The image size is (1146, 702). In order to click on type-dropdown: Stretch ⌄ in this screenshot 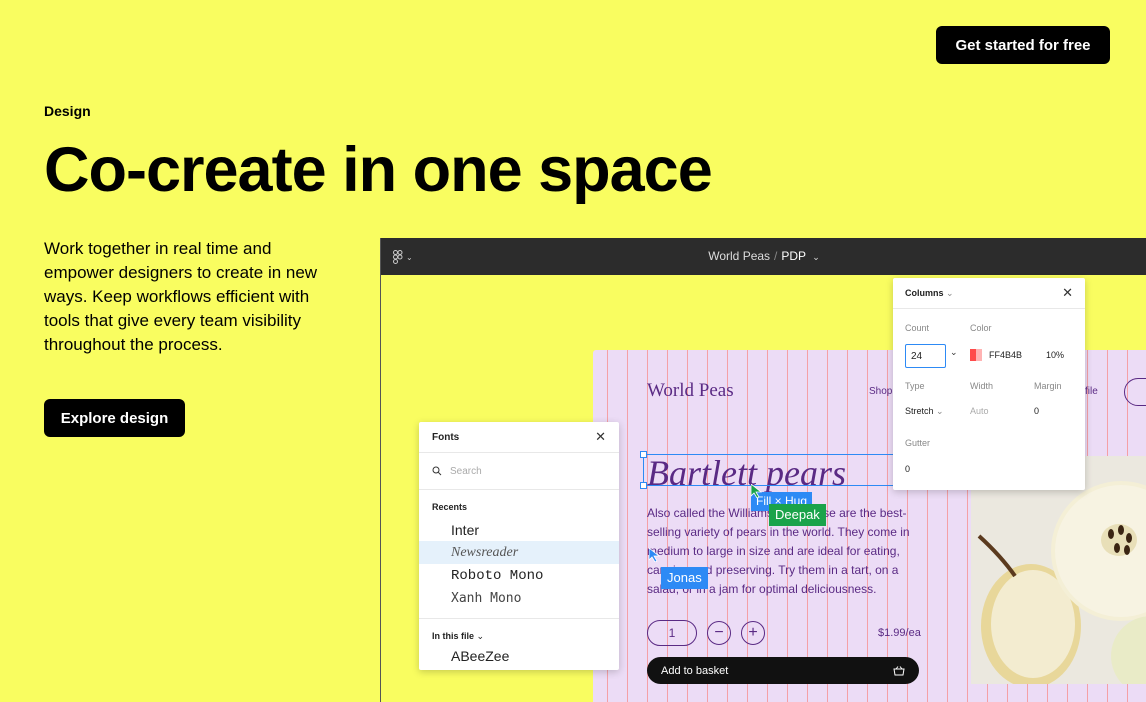, I will do `click(924, 411)`.